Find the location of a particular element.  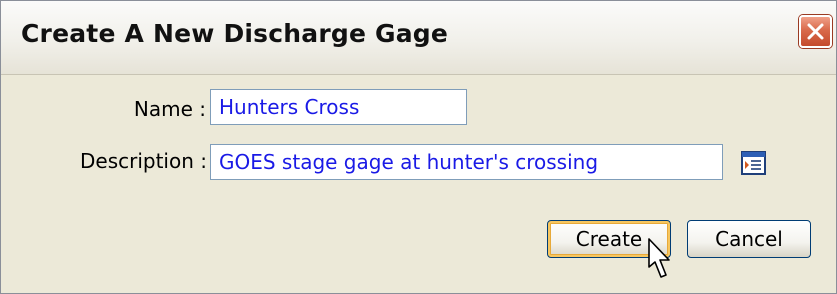

close-icon is located at coordinates (815, 31).